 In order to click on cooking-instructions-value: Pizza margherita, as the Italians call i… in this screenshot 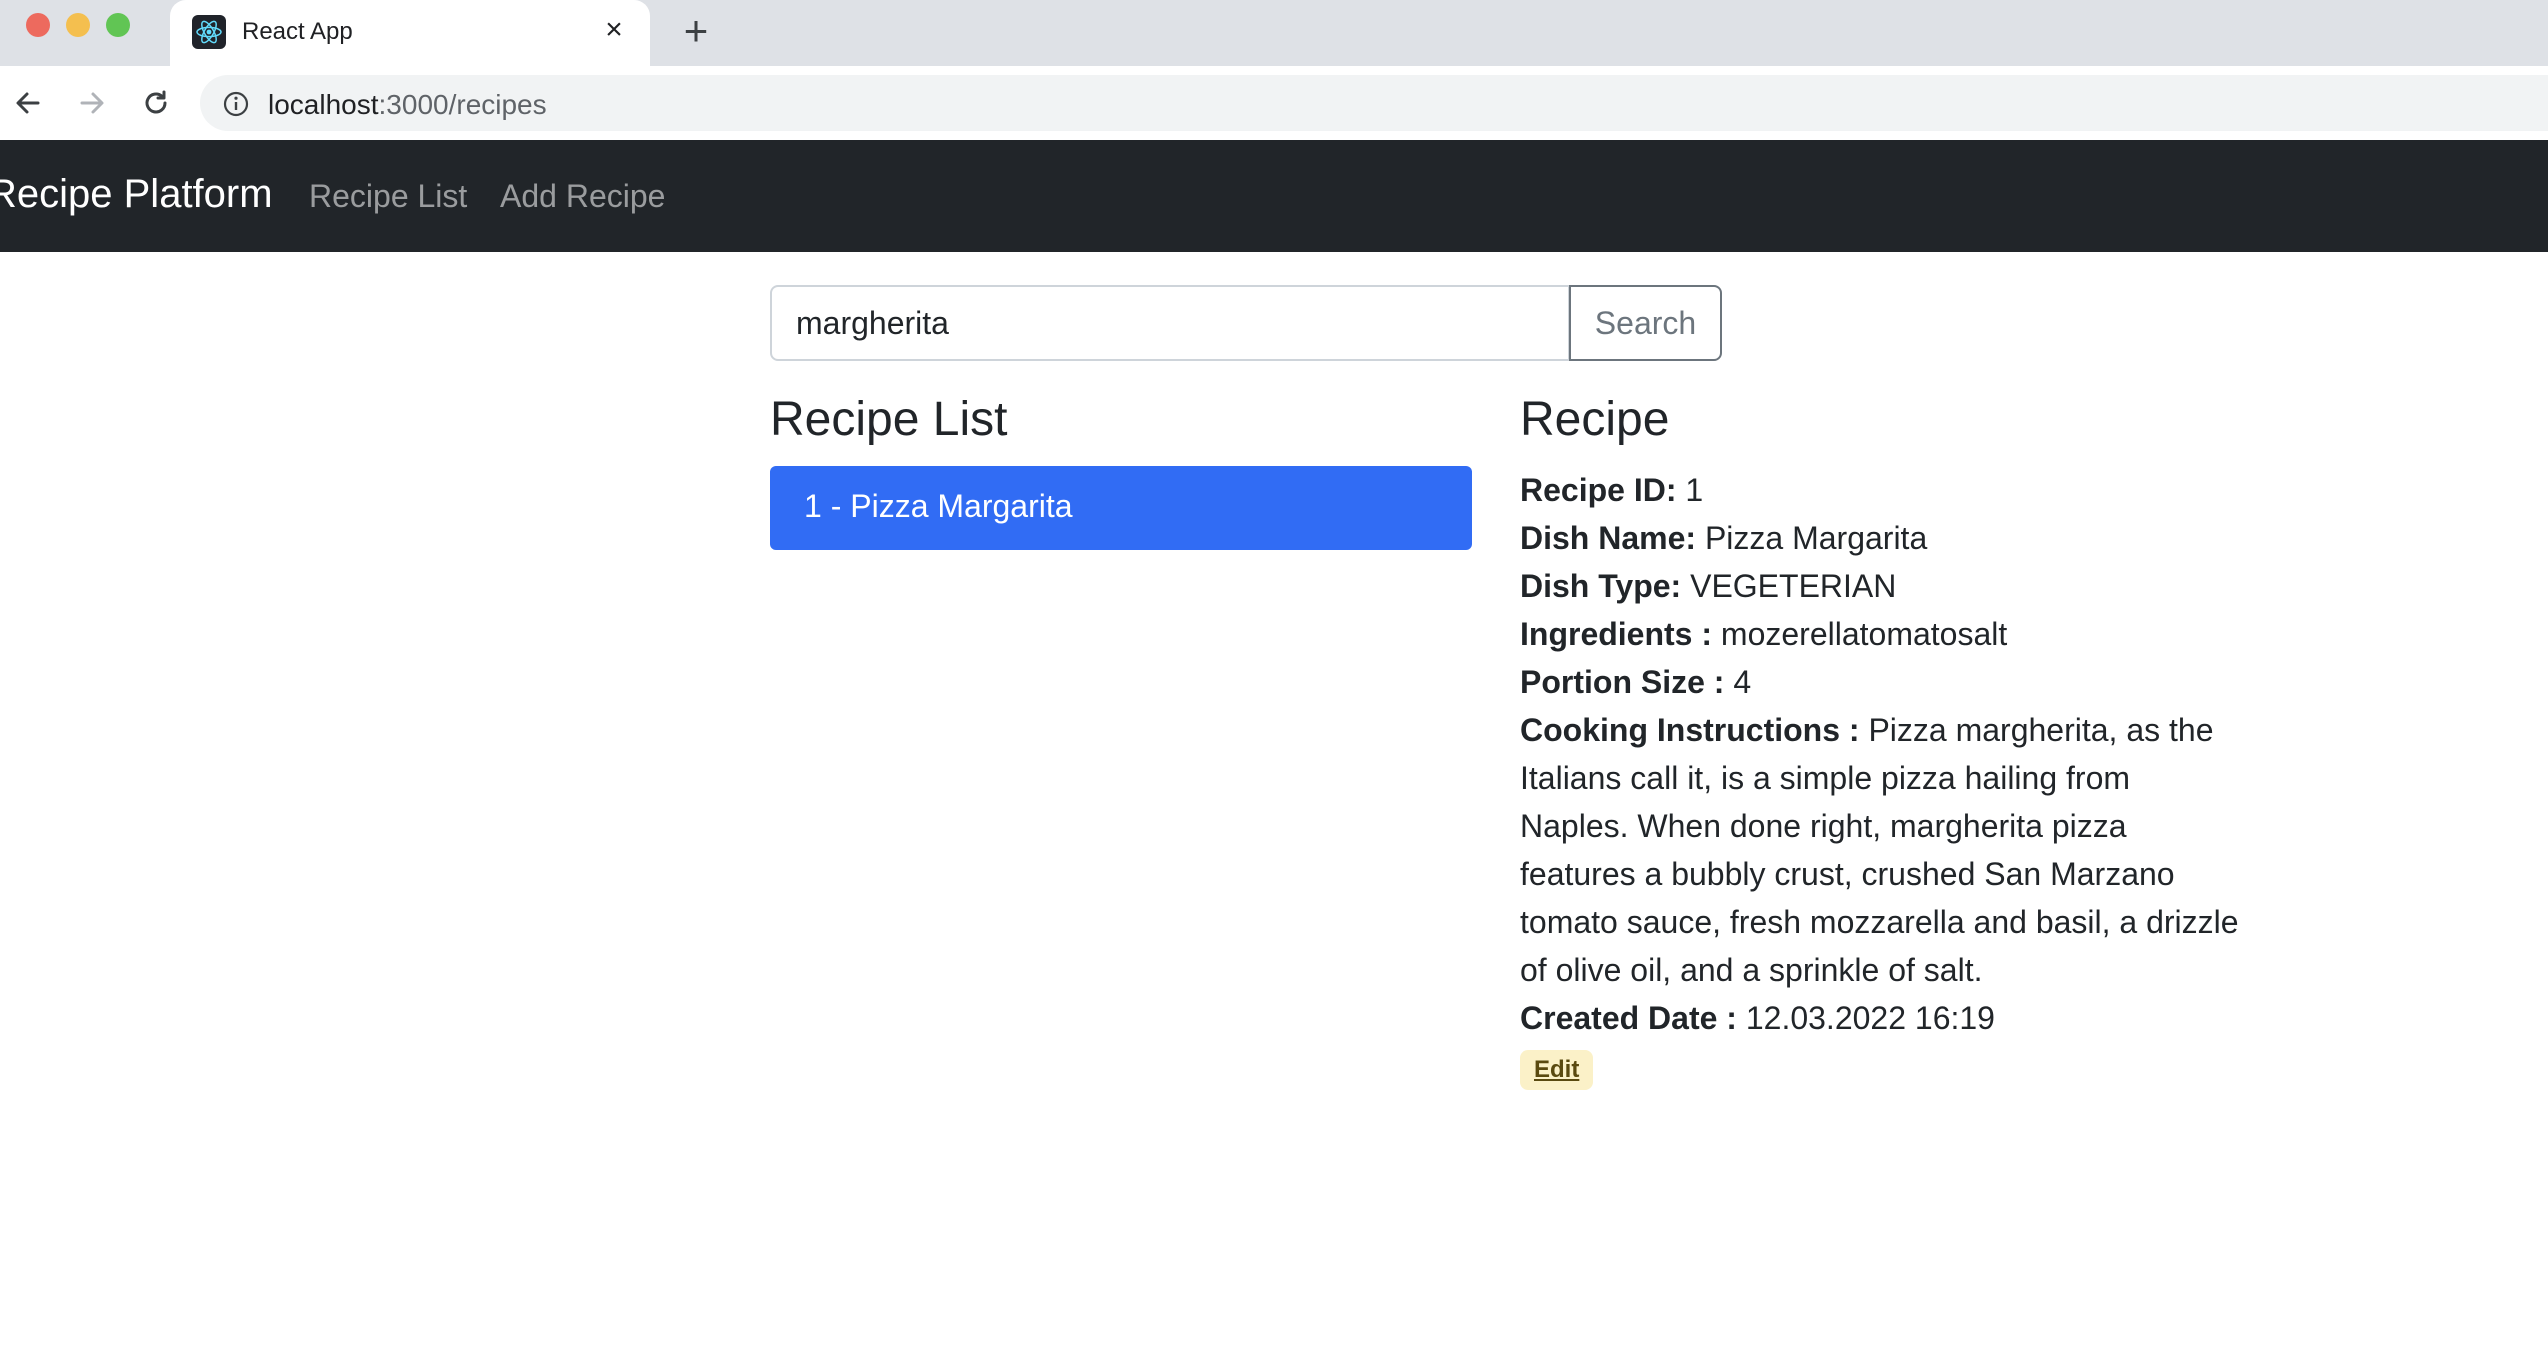, I will do `click(1879, 850)`.